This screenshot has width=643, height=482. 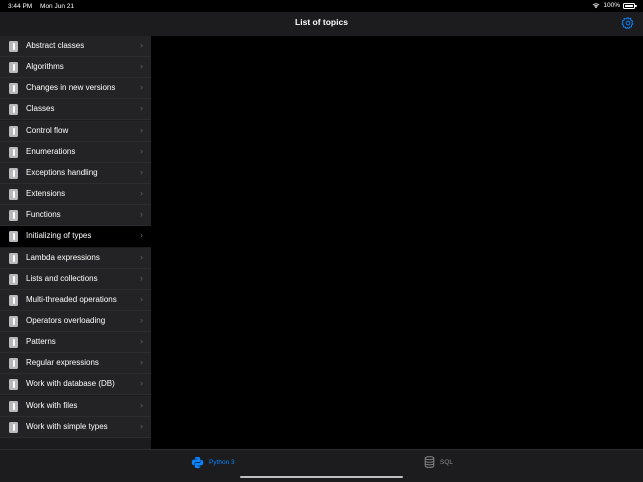 I want to click on topic-label: Multi-threaded operations, so click(x=71, y=299).